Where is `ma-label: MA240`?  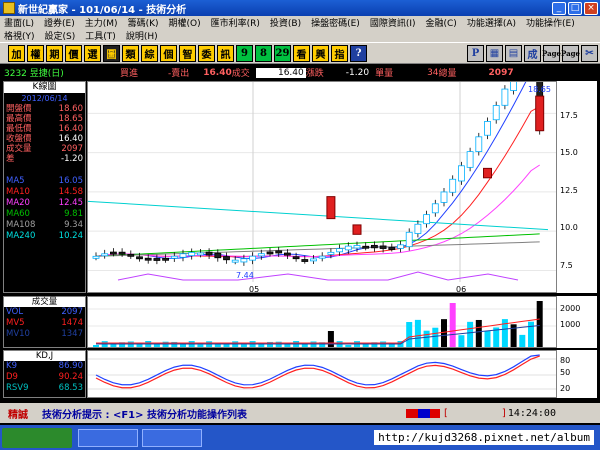 ma-label: MA240 is located at coordinates (21, 236).